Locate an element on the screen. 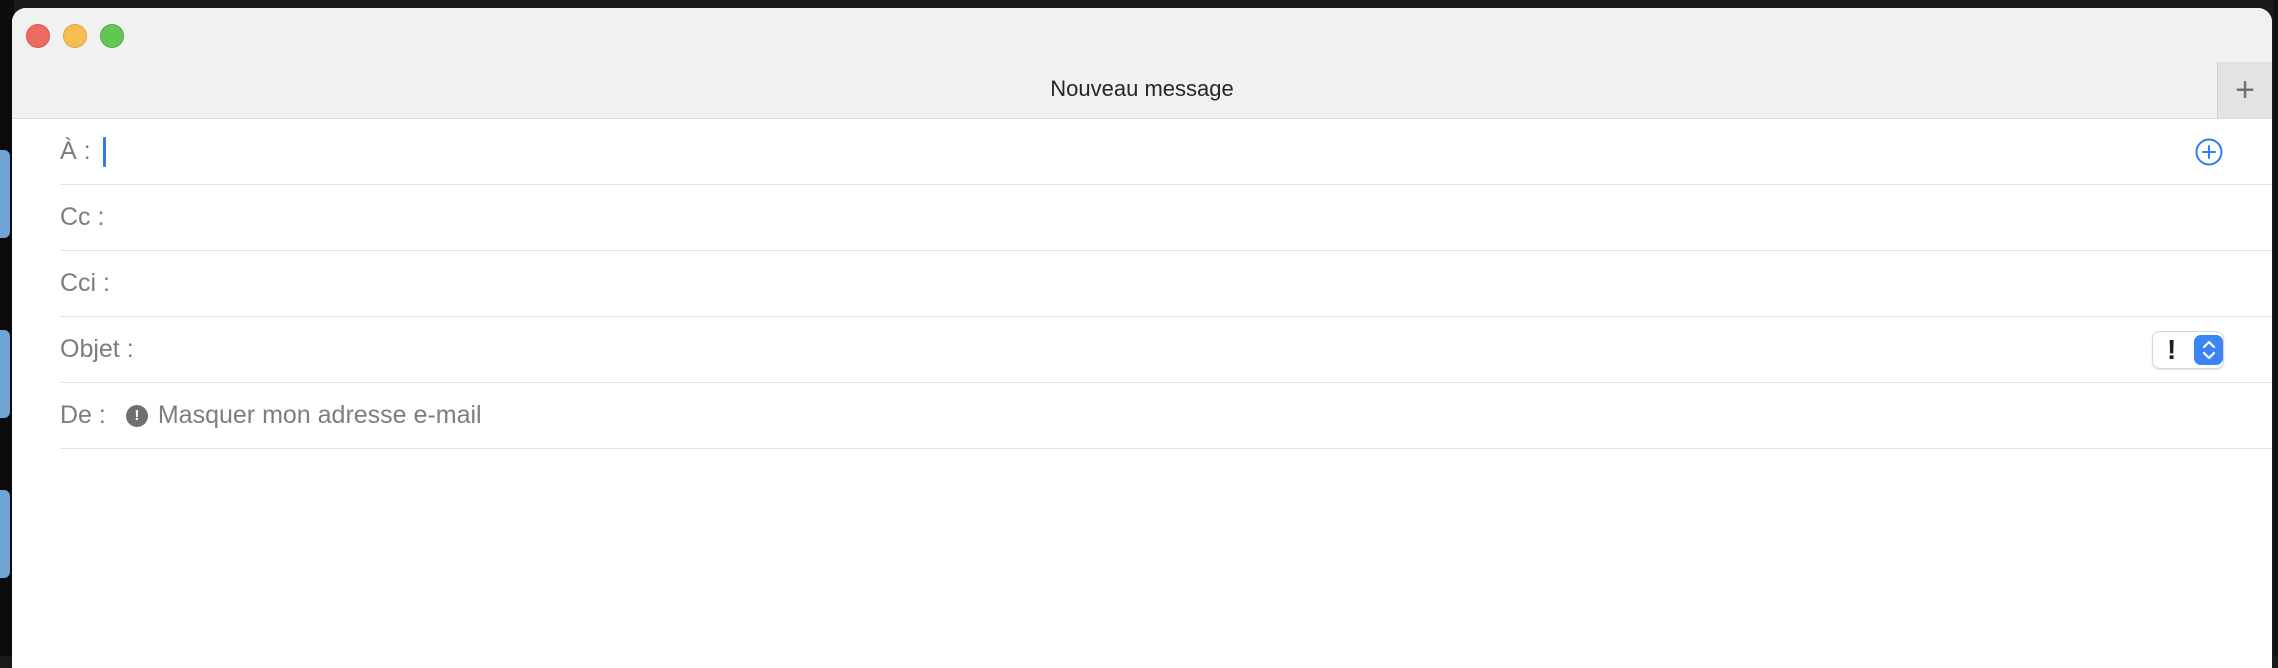 This screenshot has width=2278, height=668. cc-row: Cc : is located at coordinates (1166, 218).